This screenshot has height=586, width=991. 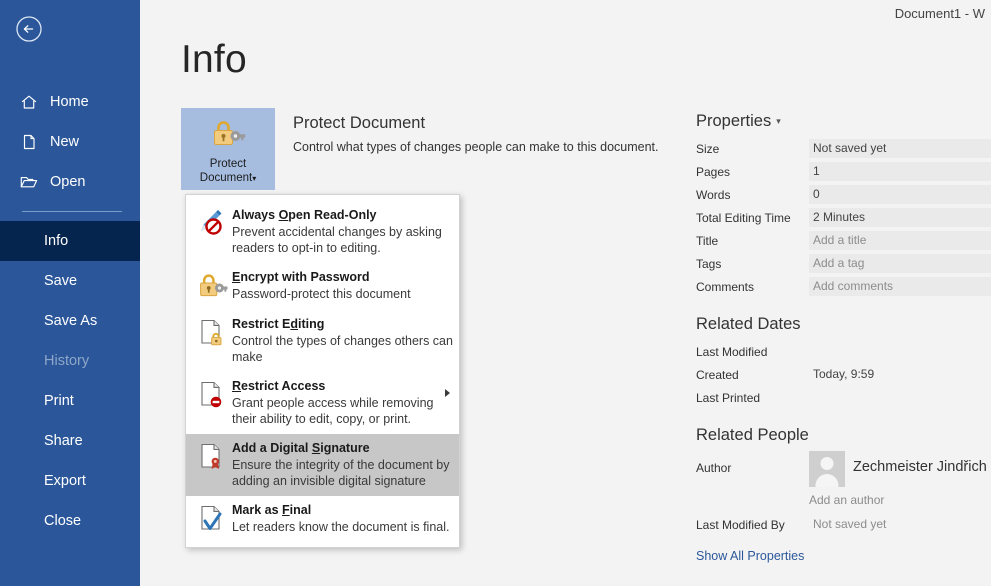 I want to click on menu-item-subtitle: Password-protect this document, so click(x=321, y=294).